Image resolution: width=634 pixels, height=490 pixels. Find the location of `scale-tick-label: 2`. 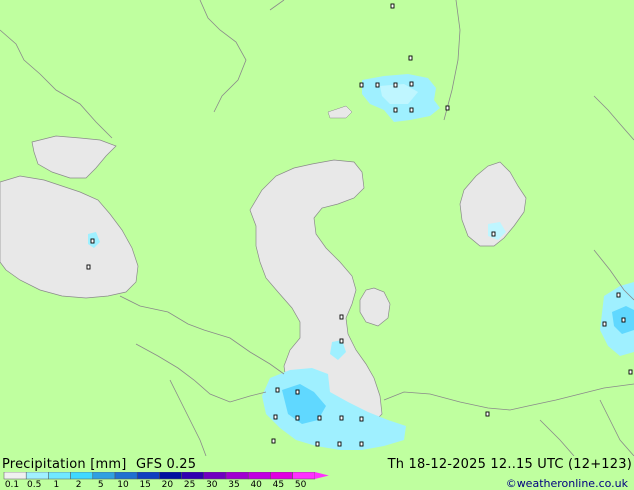

scale-tick-label: 2 is located at coordinates (78, 485).